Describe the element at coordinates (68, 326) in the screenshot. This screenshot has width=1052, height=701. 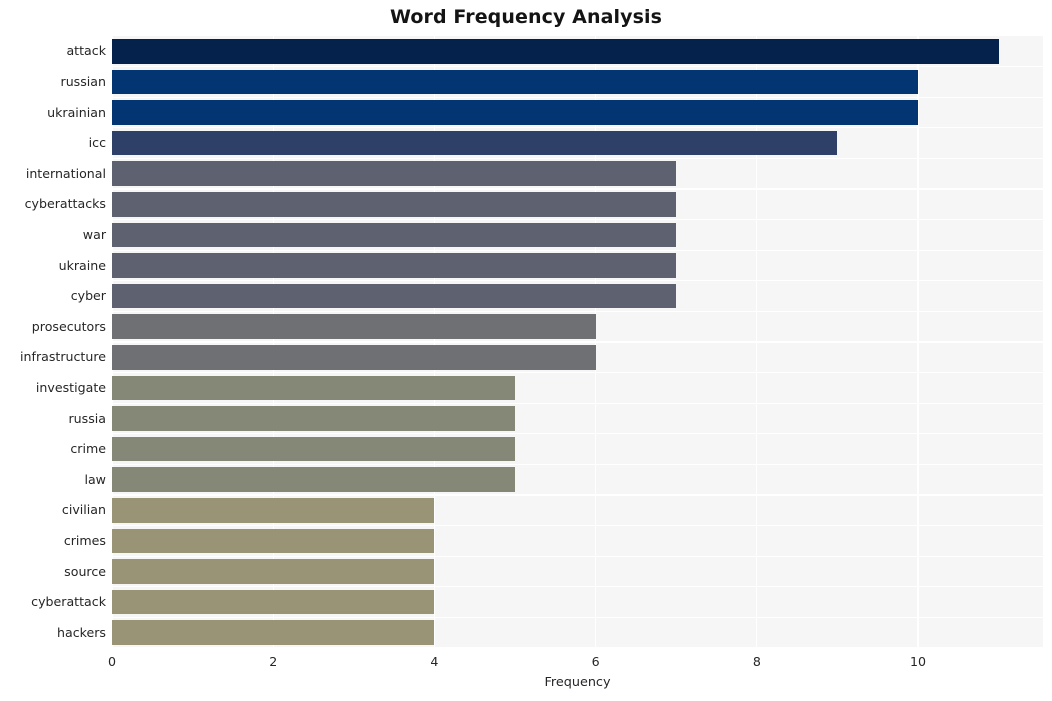
I see `y-tick-prosecutors: prosecutors` at that location.